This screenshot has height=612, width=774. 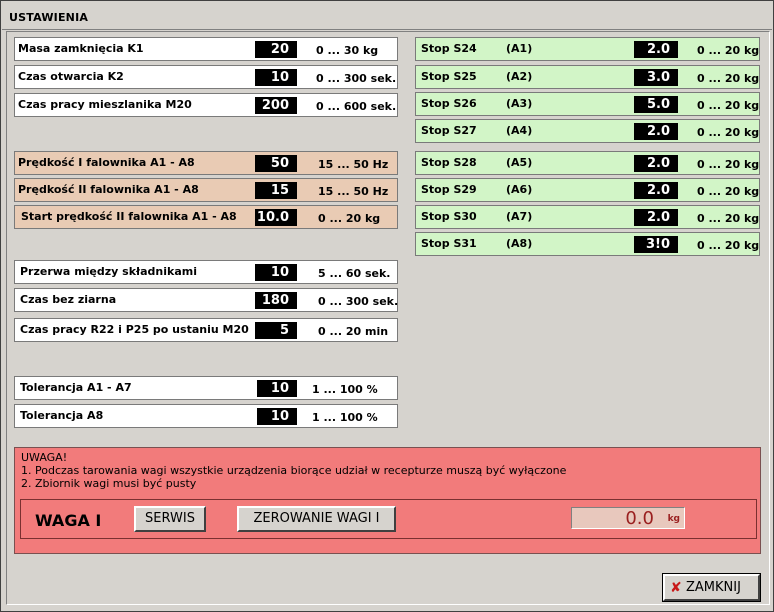 I want to click on stop-label: Stop S25, so click(x=449, y=76).